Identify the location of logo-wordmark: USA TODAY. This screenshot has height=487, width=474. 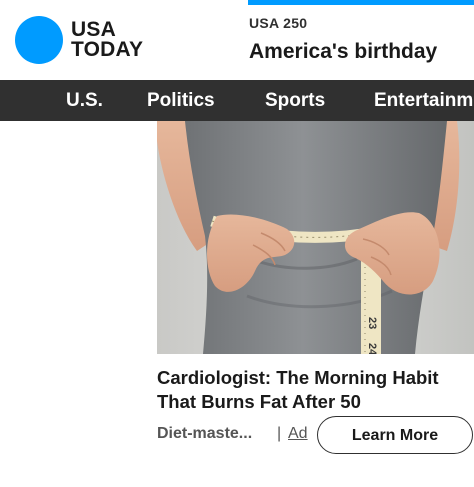
(107, 39).